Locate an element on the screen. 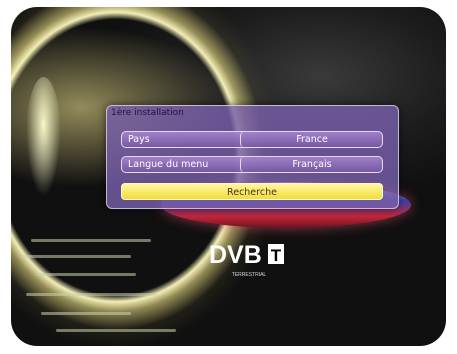 This screenshot has height=354, width=457. country-row: Pays France is located at coordinates (252, 139).